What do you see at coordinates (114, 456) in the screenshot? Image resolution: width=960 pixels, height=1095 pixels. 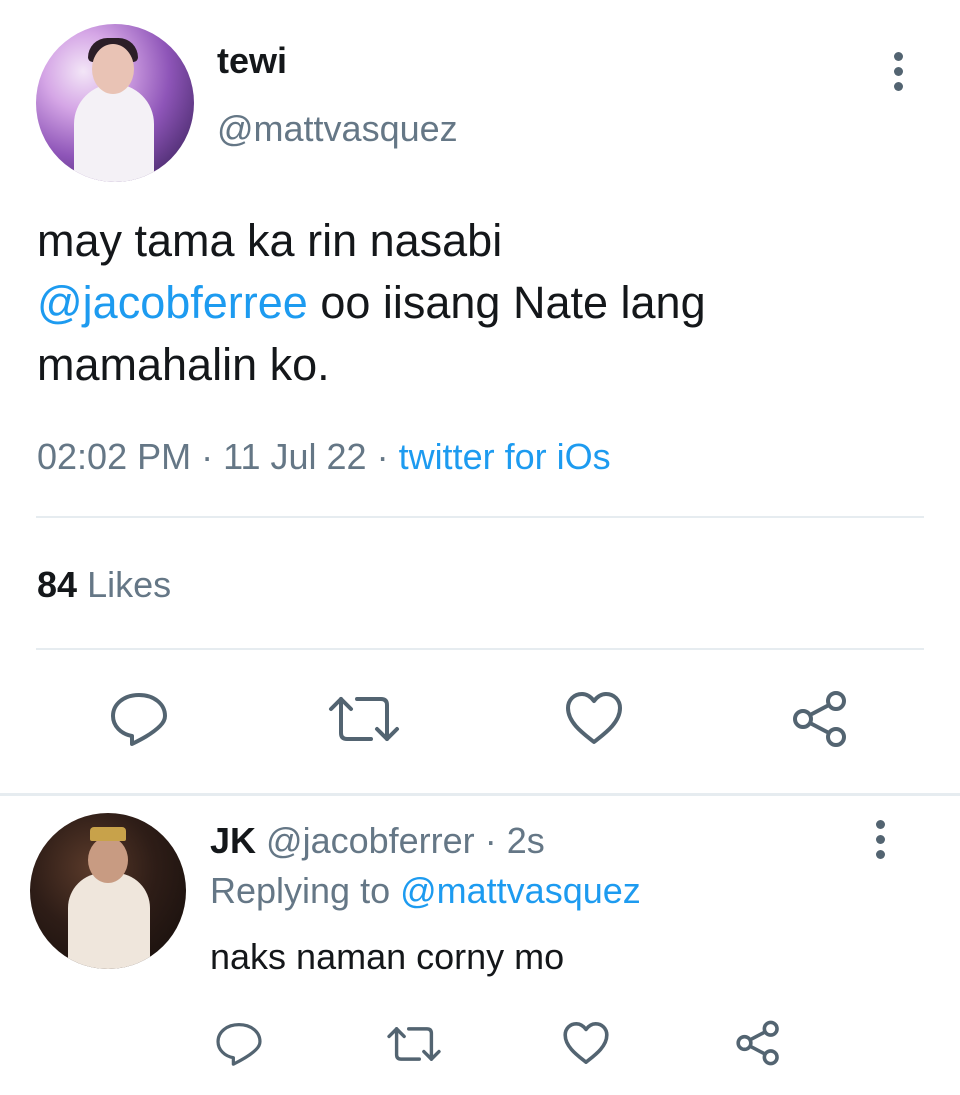 I see `tweet-time: 02:02 PM` at bounding box center [114, 456].